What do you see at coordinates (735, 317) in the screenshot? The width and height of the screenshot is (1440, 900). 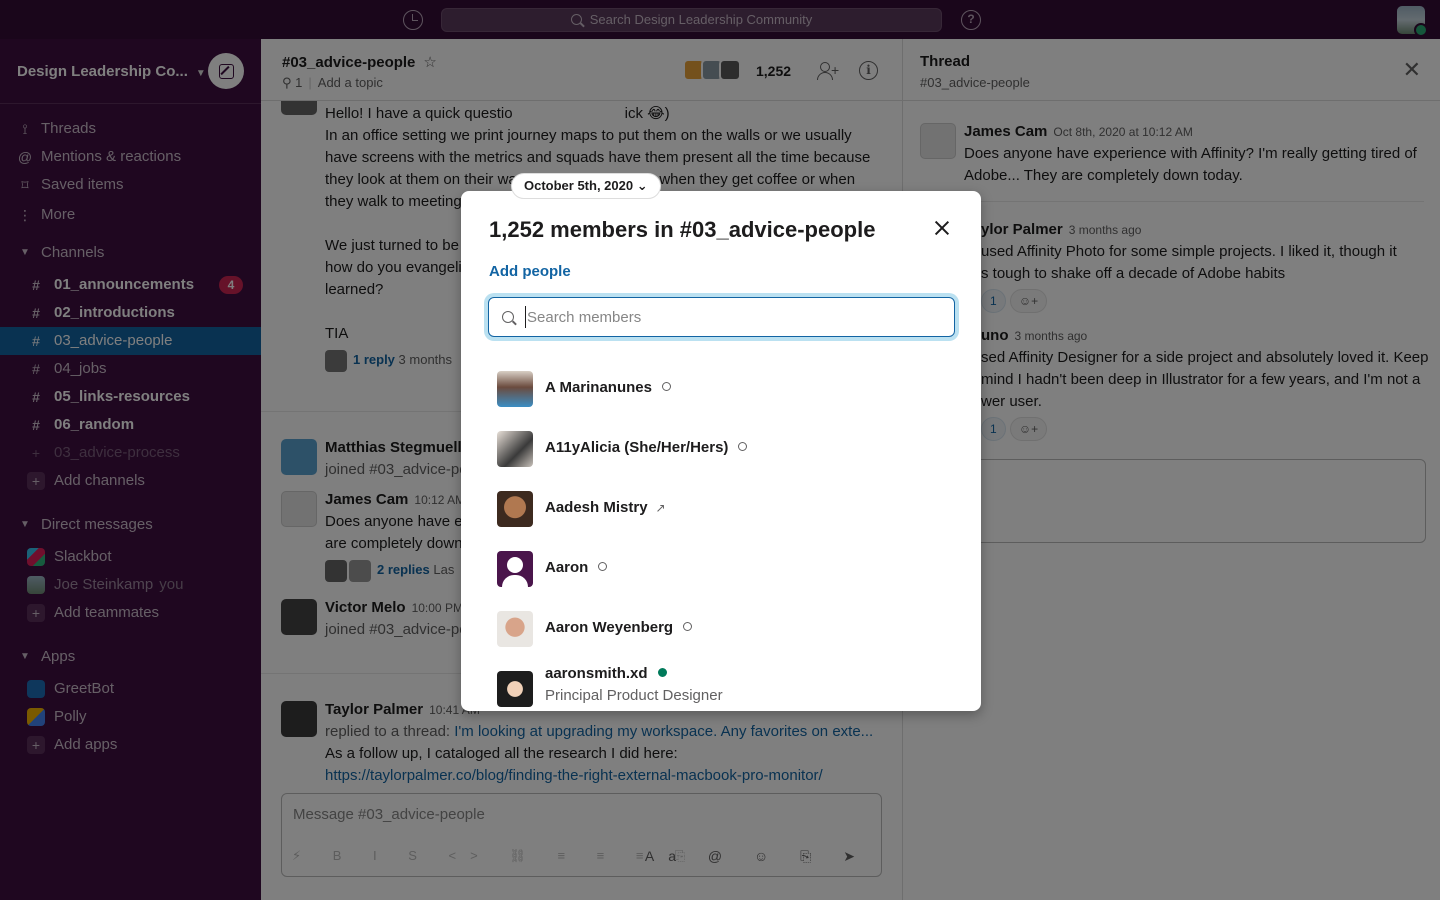 I see `search-members-input` at bounding box center [735, 317].